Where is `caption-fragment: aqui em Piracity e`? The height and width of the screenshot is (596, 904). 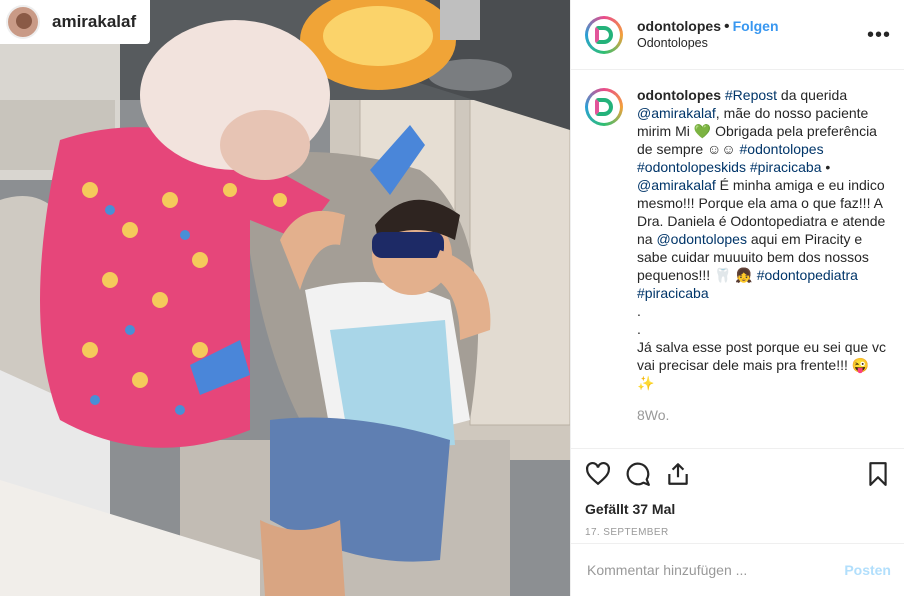
caption-fragment: aqui em Piracity e is located at coordinates (804, 239).